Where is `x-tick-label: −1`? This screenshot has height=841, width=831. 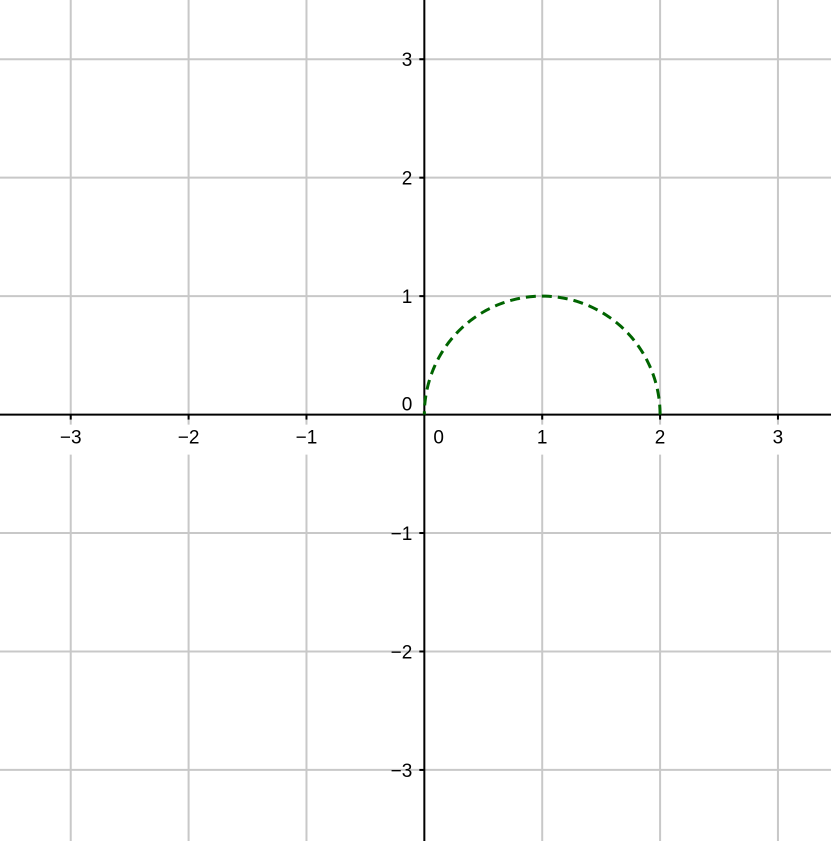 x-tick-label: −1 is located at coordinates (307, 438).